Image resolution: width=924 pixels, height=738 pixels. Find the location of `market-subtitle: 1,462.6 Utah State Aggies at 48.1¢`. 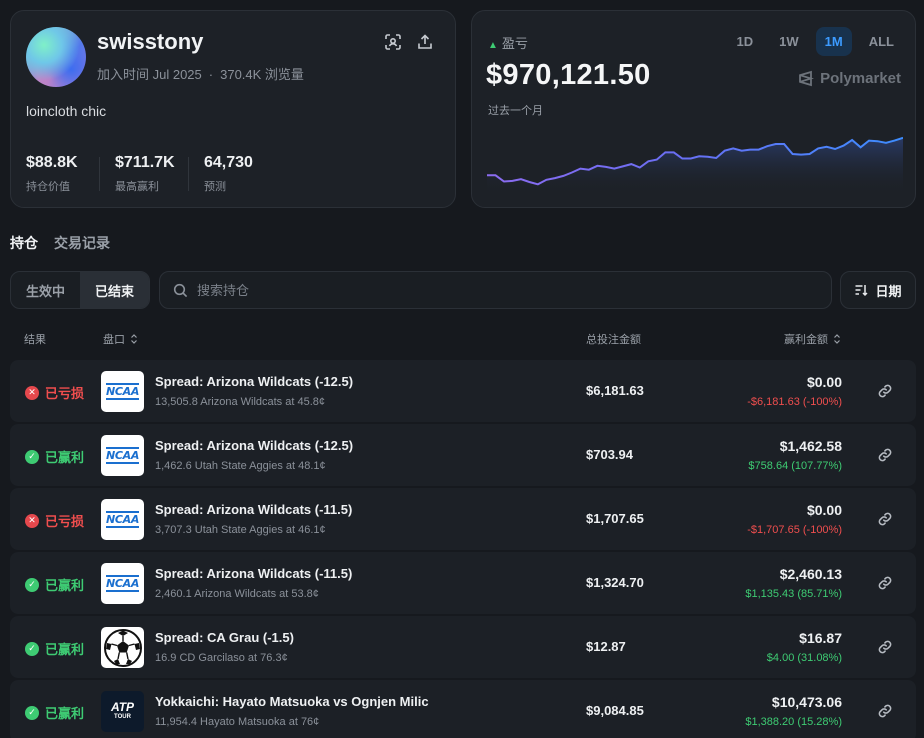

market-subtitle: 1,462.6 Utah State Aggies at 48.1¢ is located at coordinates (240, 466).